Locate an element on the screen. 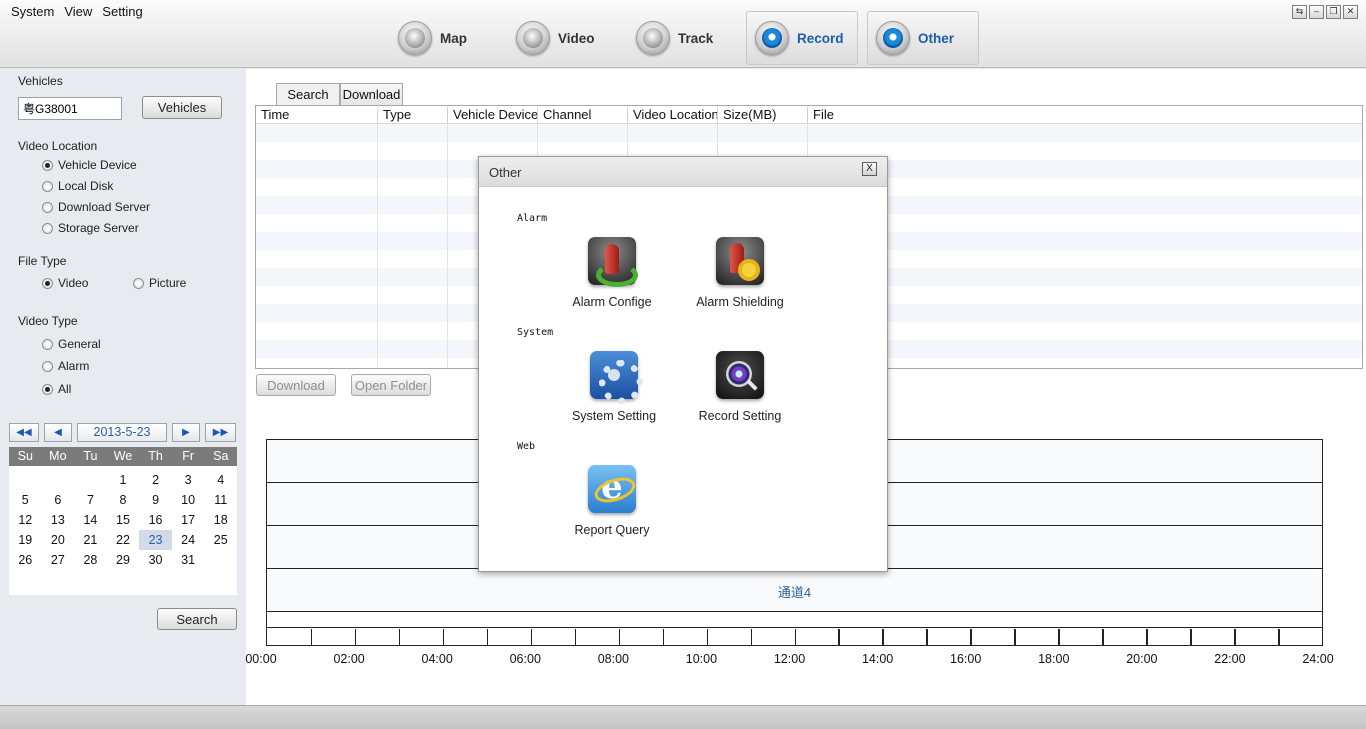 The height and width of the screenshot is (729, 1366). calendar-day: 23 is located at coordinates (155, 540).